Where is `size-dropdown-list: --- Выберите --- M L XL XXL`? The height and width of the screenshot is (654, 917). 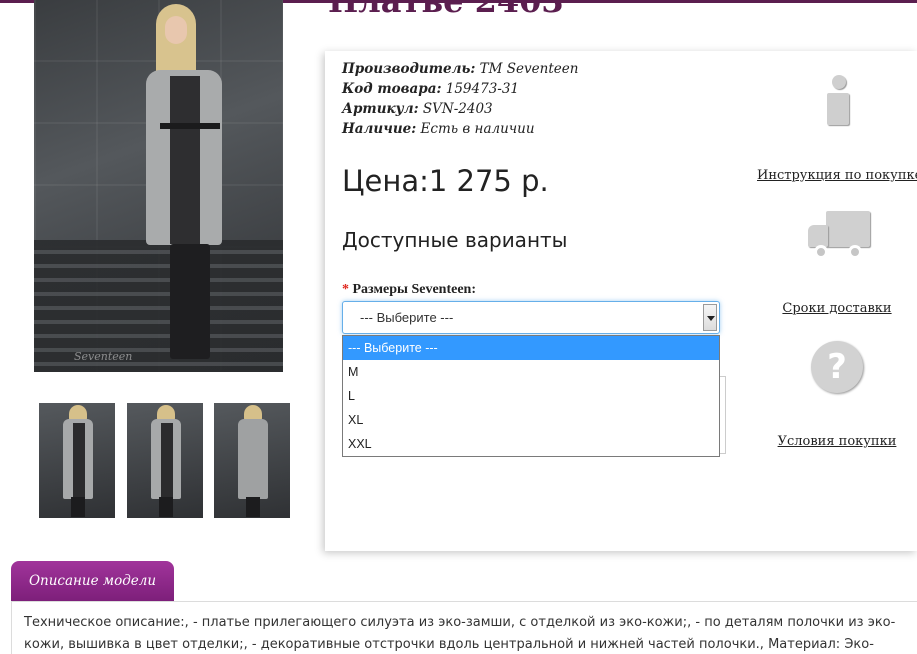
size-dropdown-list: --- Выберите --- M L XL XXL is located at coordinates (531, 396).